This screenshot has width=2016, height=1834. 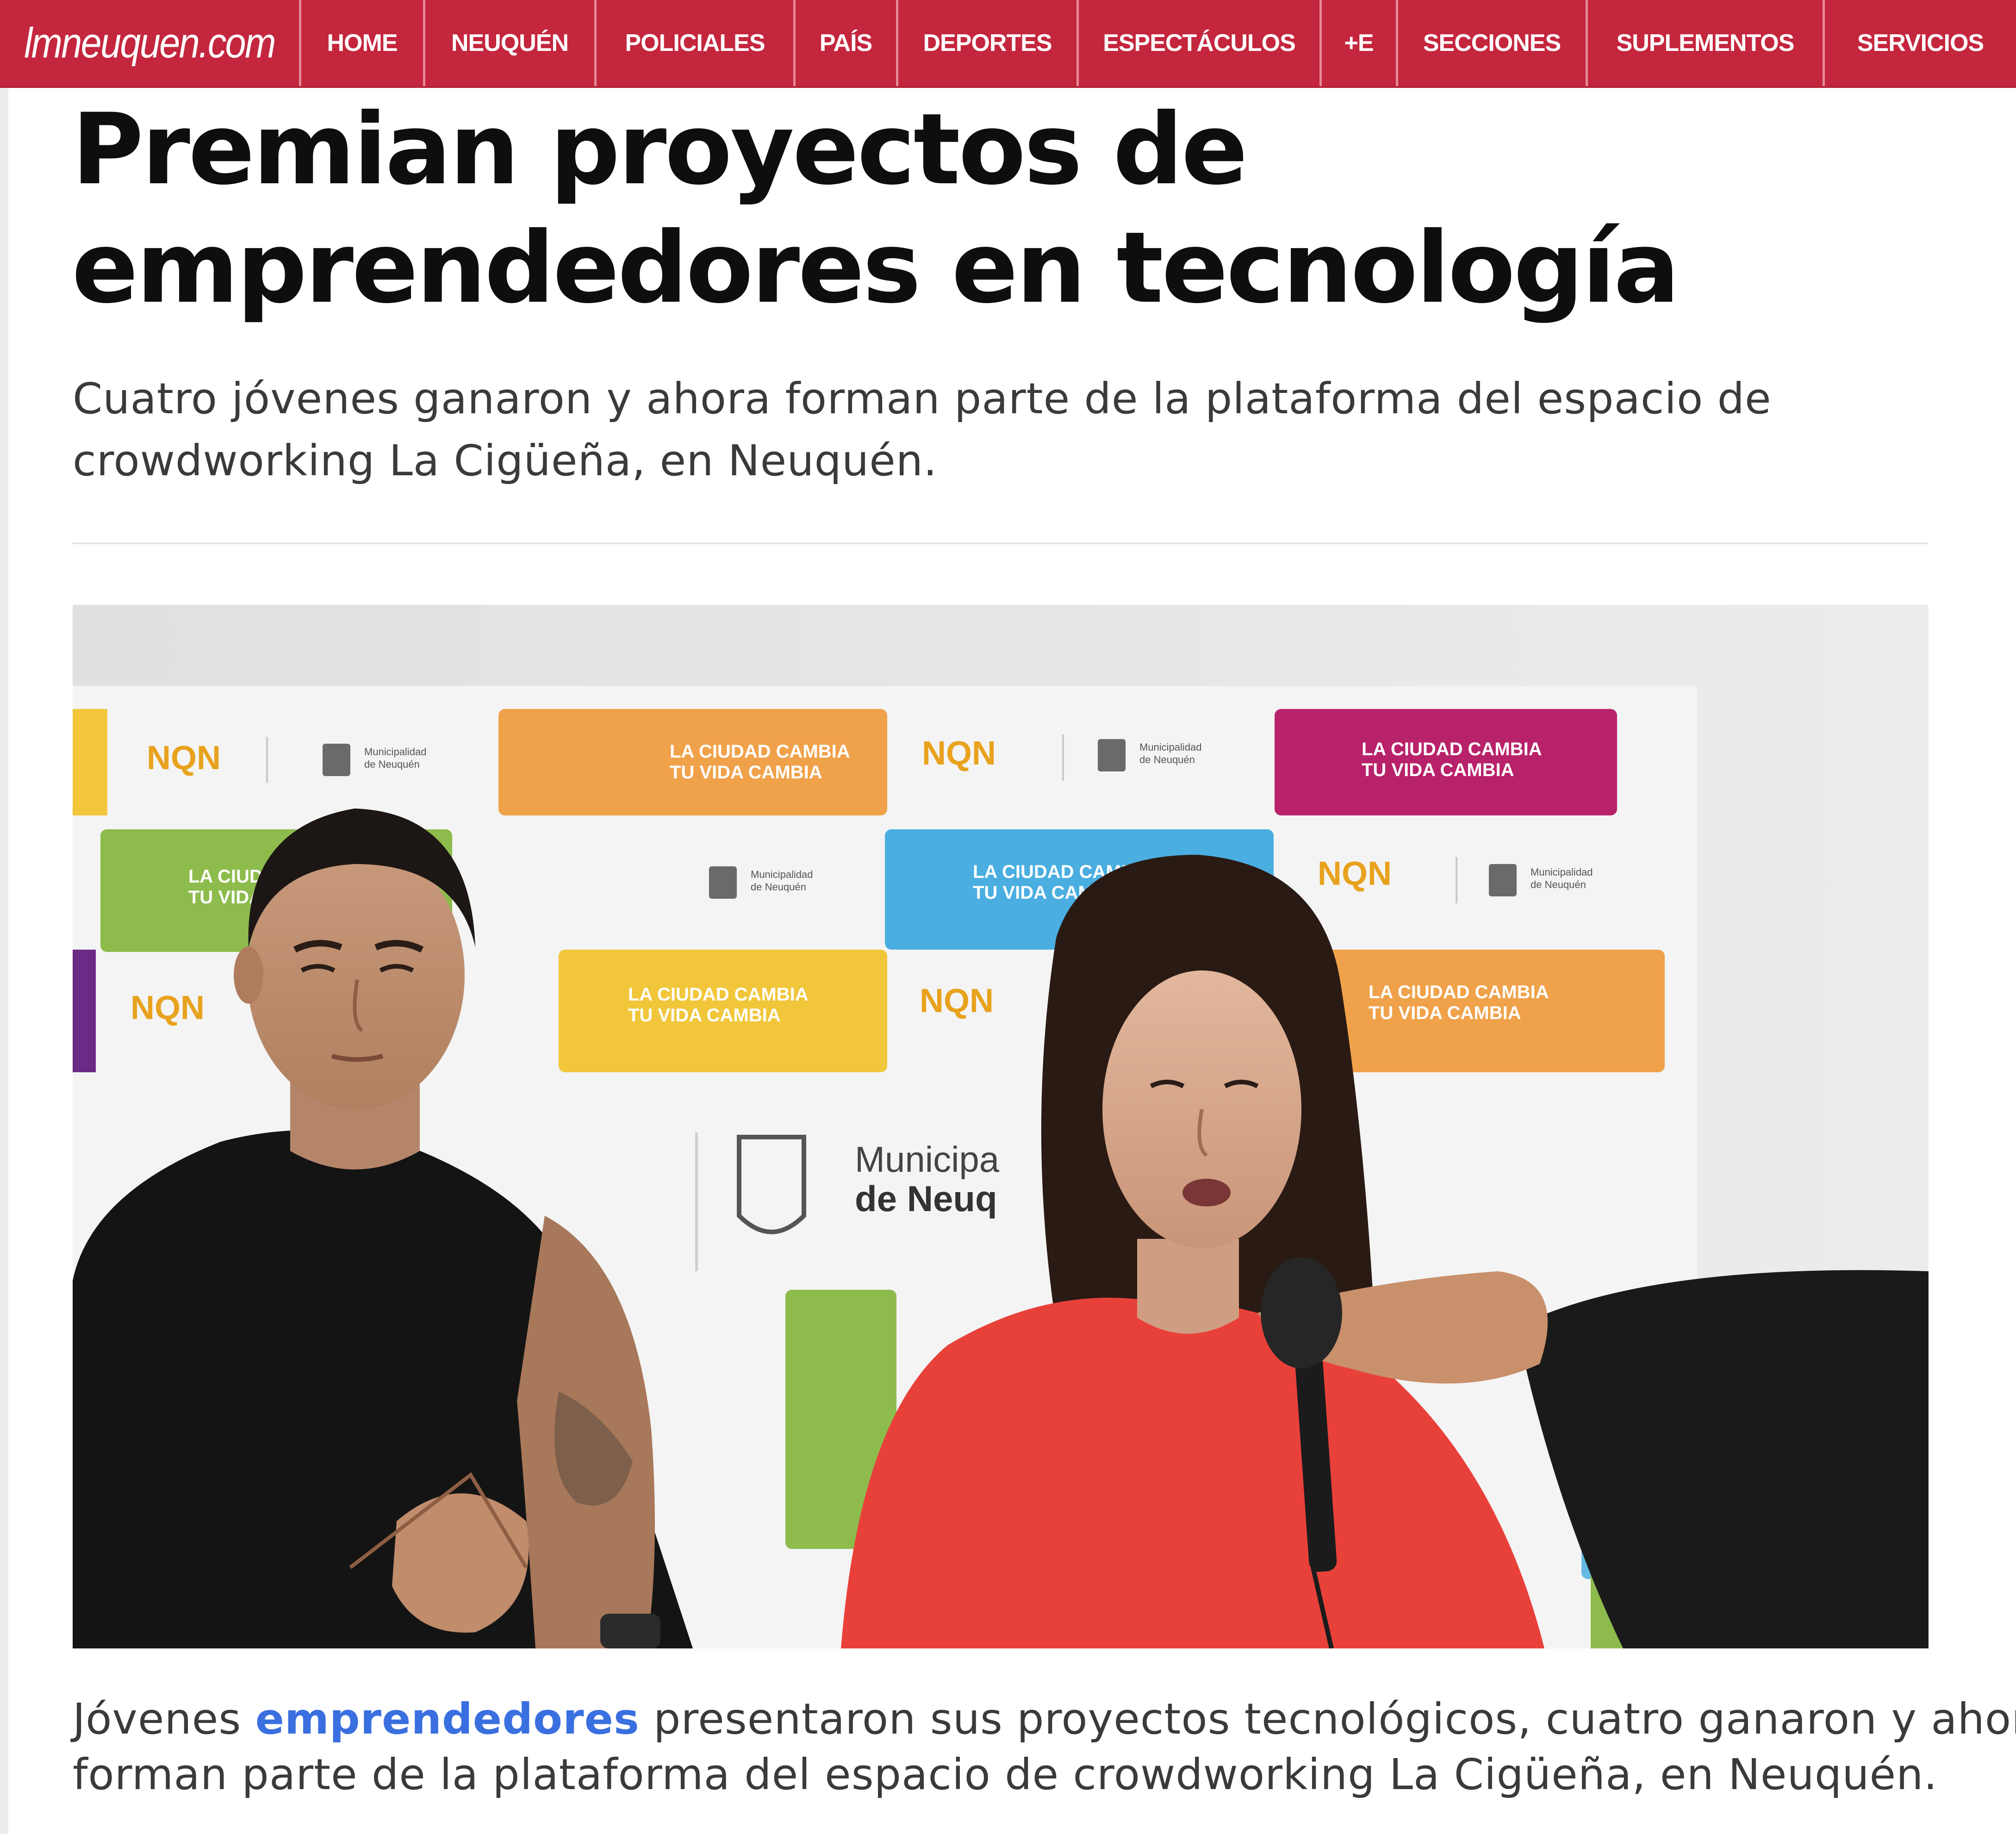 I want to click on nav-item-deportes: DEPORTES, so click(x=986, y=43).